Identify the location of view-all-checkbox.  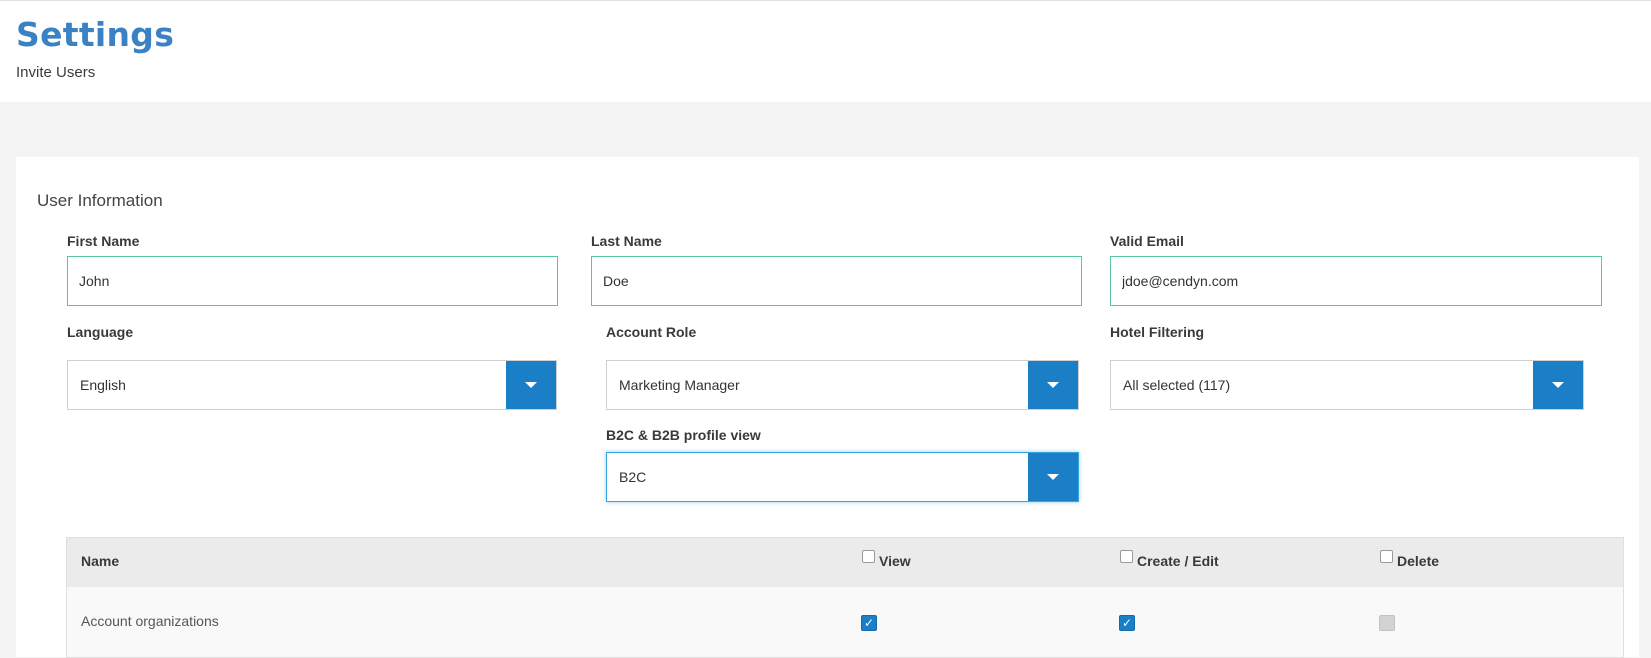
(868, 556).